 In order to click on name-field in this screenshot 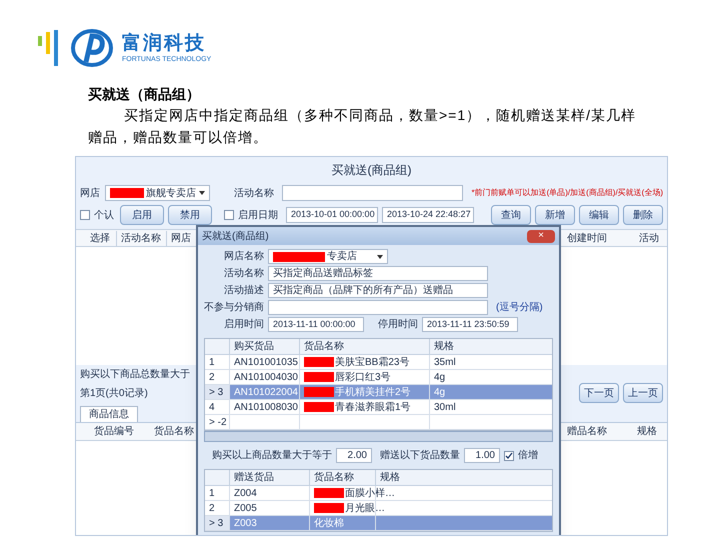, I will do `click(373, 193)`.